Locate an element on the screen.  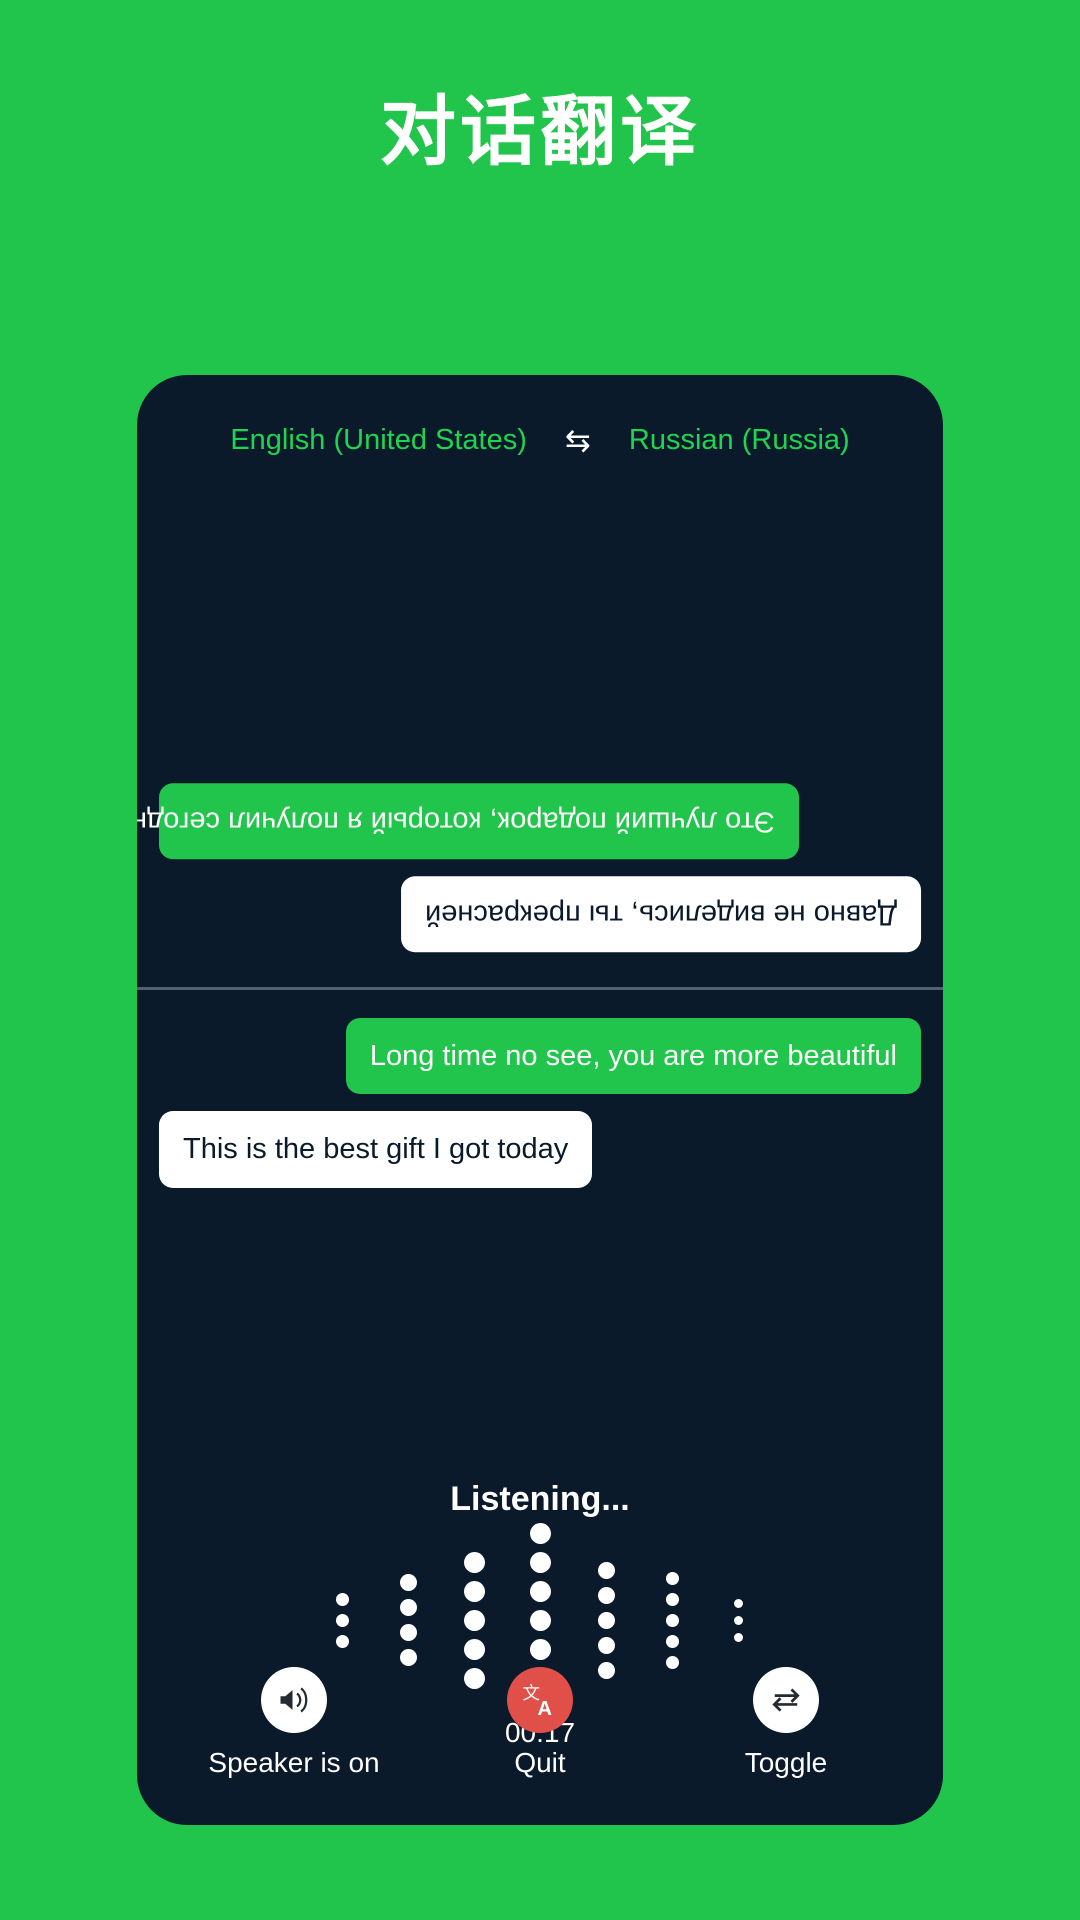
speaker-button-circle is located at coordinates (294, 1700).